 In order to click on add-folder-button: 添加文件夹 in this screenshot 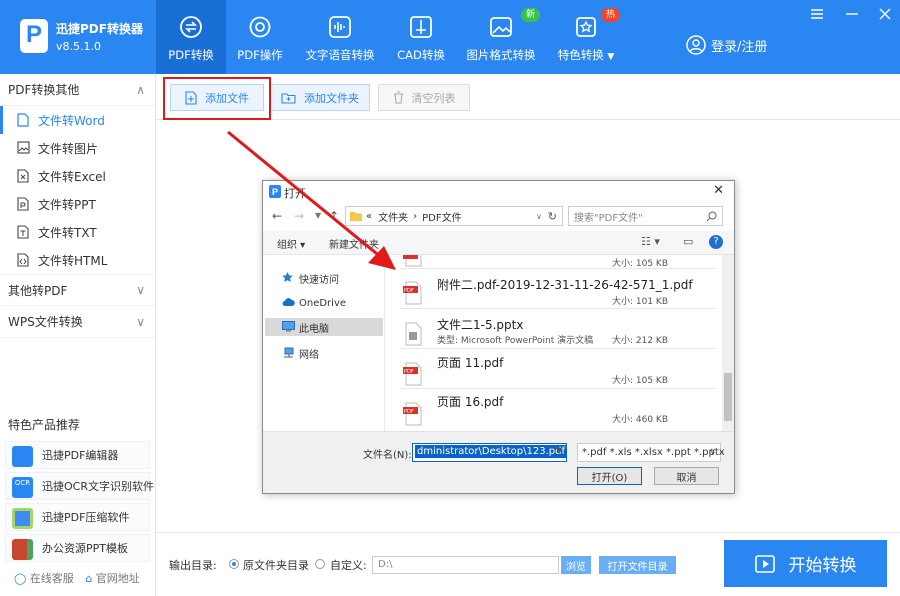, I will do `click(320, 97)`.